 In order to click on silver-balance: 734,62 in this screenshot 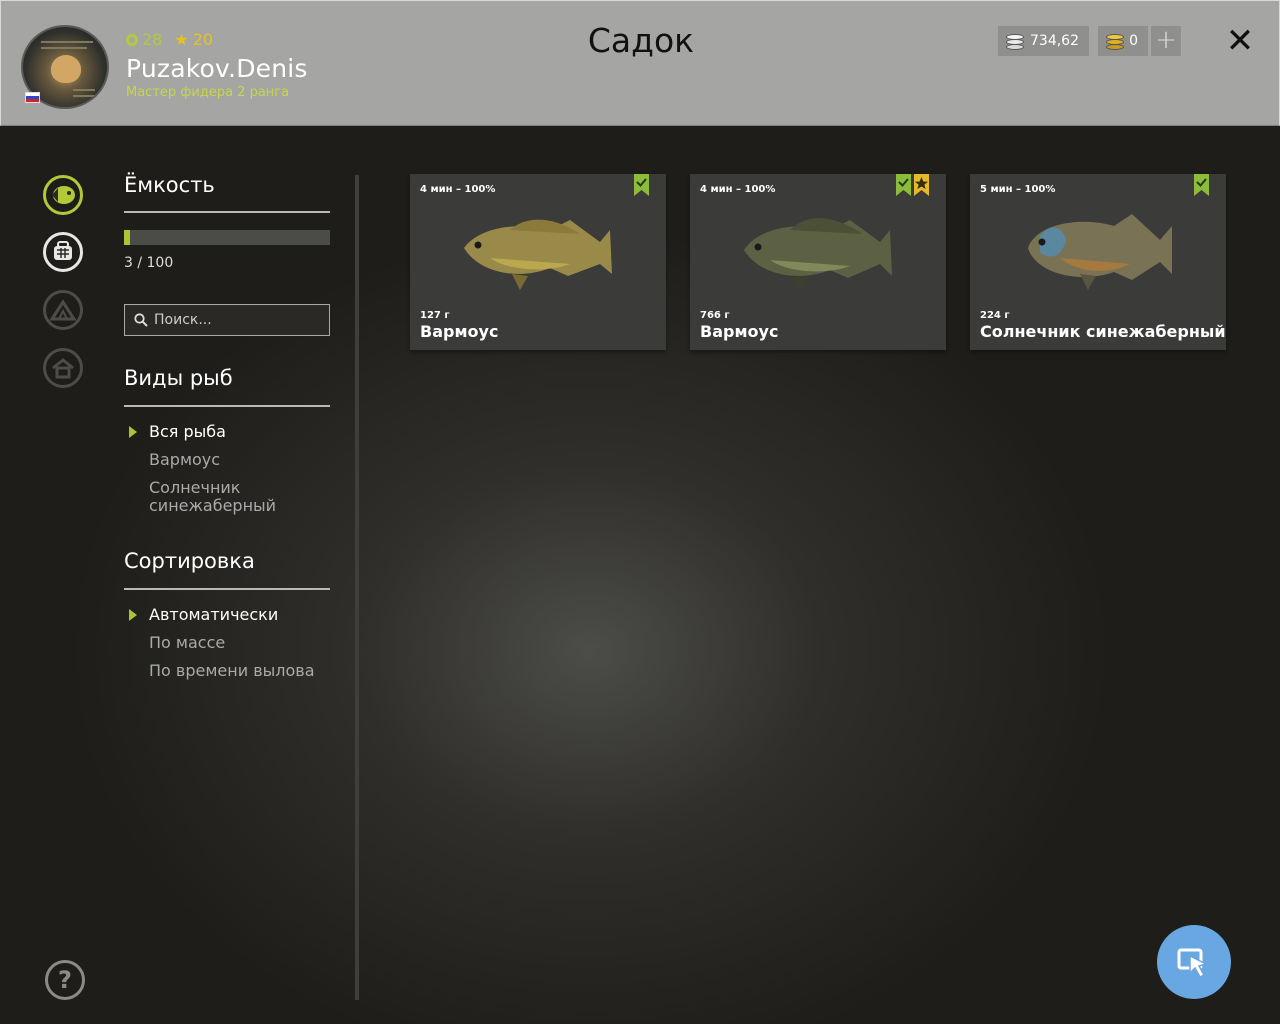, I will do `click(1043, 41)`.